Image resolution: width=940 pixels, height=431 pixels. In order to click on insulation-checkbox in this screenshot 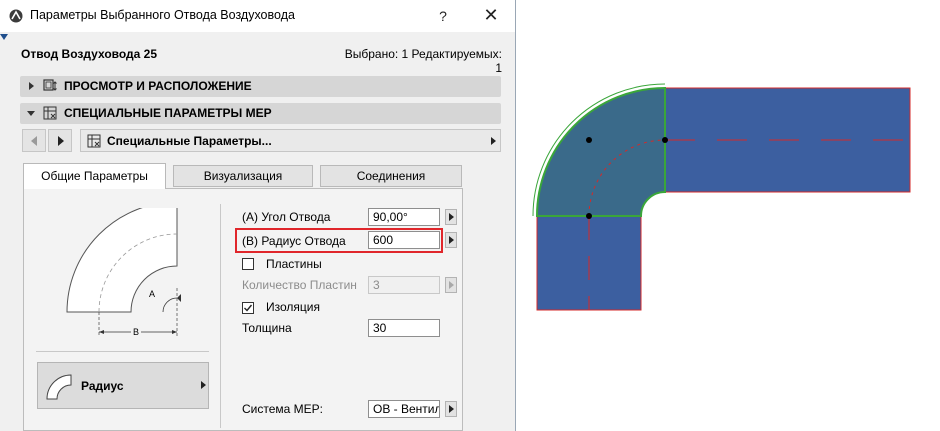, I will do `click(248, 308)`.